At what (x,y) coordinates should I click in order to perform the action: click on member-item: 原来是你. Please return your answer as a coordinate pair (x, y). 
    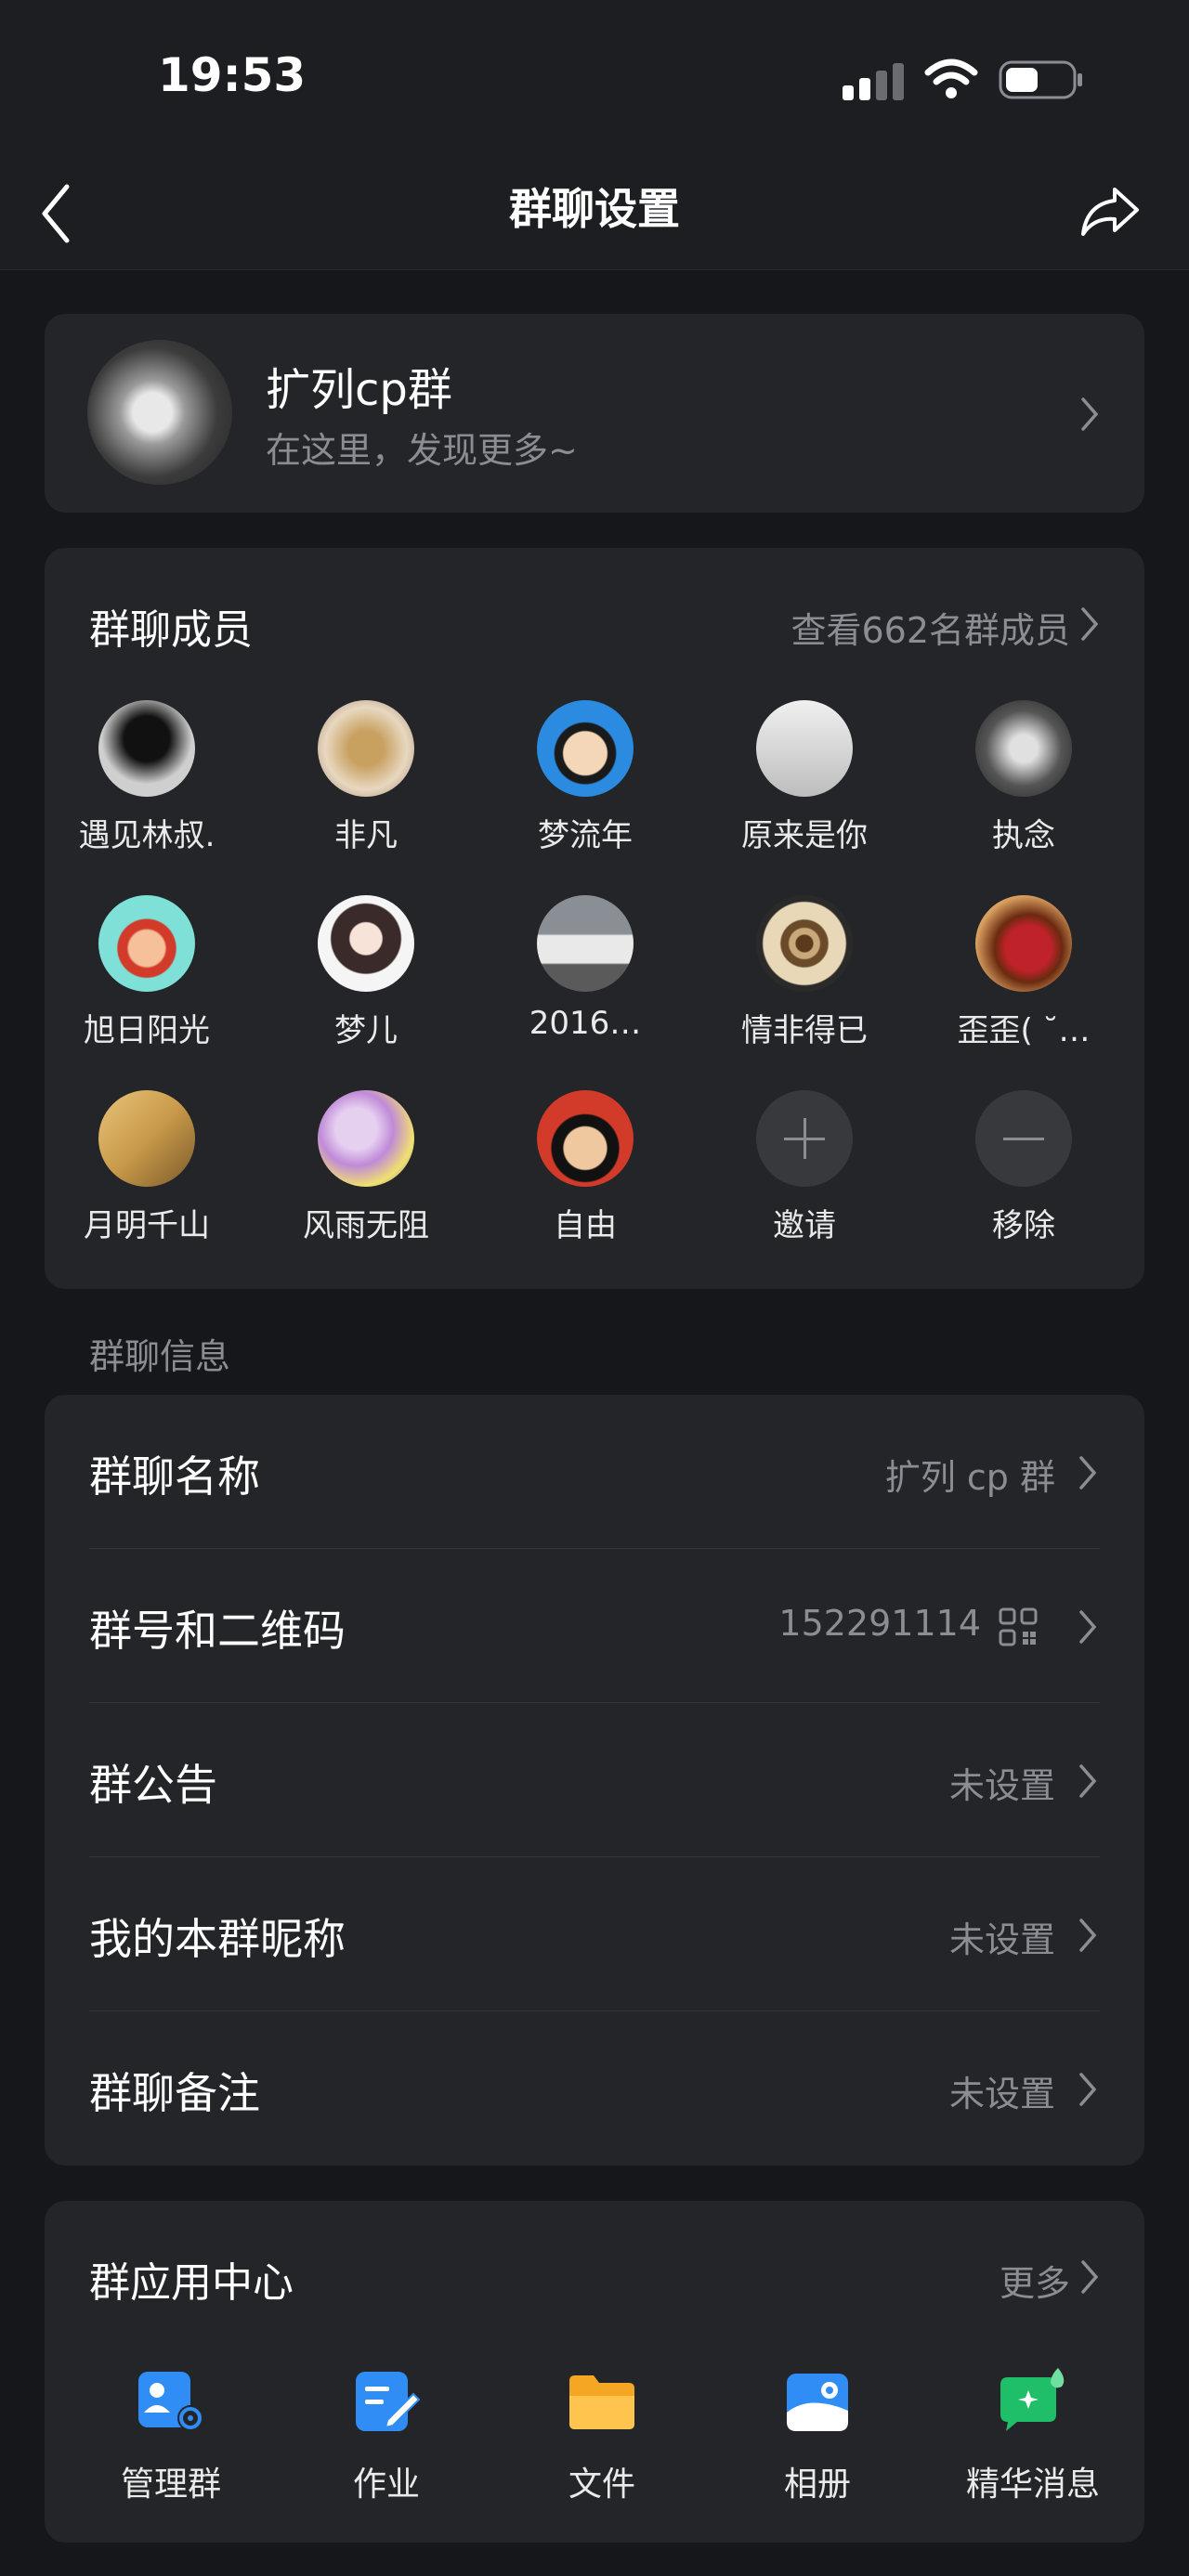
    Looking at the image, I should click on (804, 777).